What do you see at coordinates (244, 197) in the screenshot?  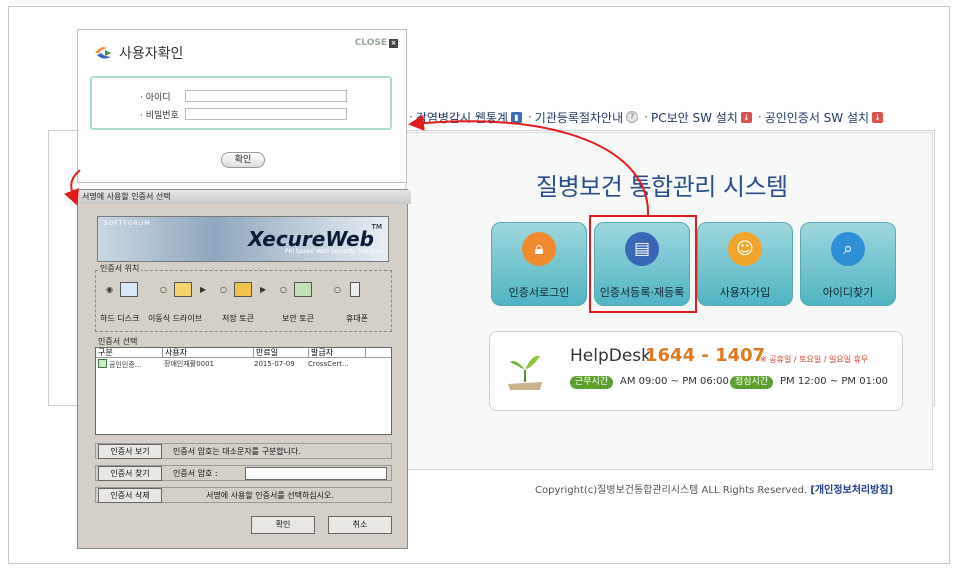 I see `dialog-title: 서명에 사용할 인증서 선택` at bounding box center [244, 197].